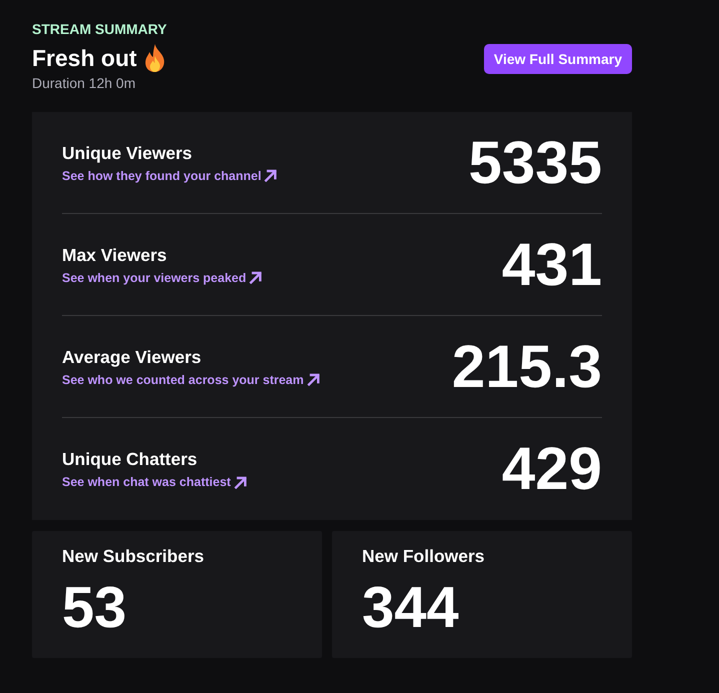 Image resolution: width=719 pixels, height=693 pixels. What do you see at coordinates (191, 380) in the screenshot?
I see `metric-link: See who we counted across your stream` at bounding box center [191, 380].